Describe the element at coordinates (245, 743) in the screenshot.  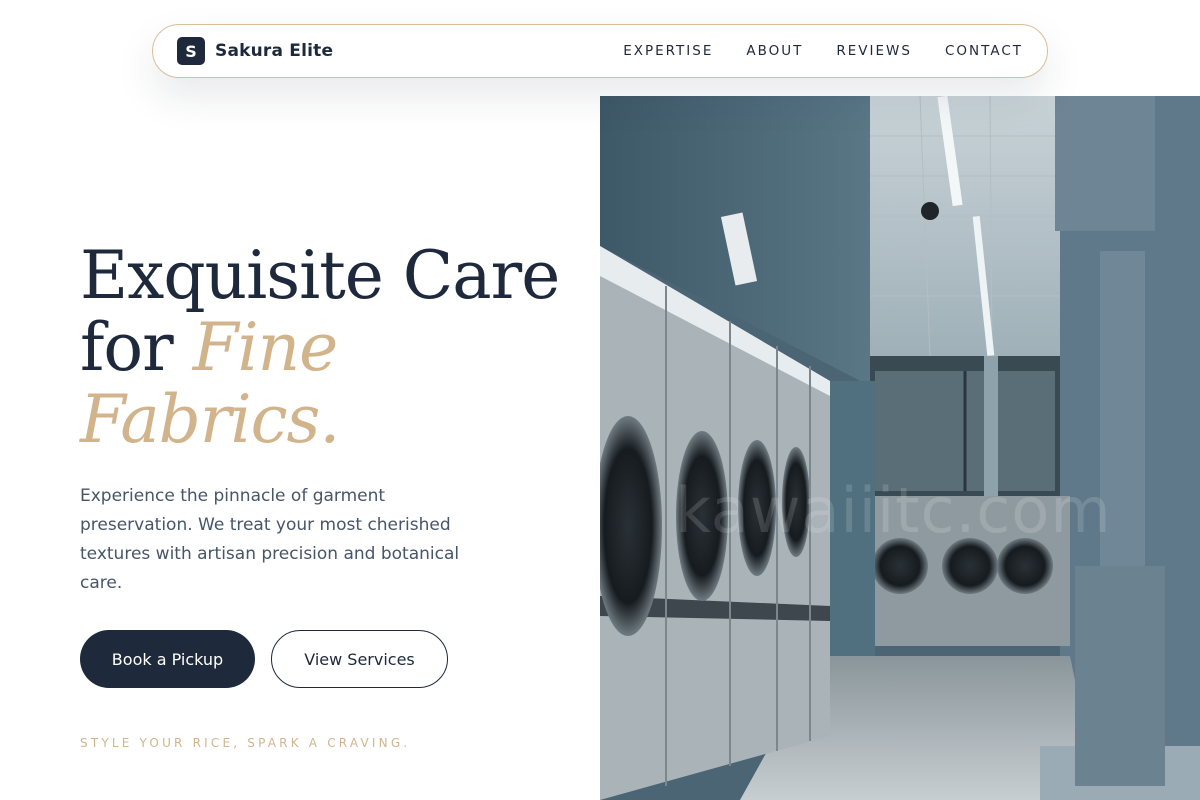
I see `hero-tagline: STYLE YOUR RICE, SPARK A CRAVING.` at that location.